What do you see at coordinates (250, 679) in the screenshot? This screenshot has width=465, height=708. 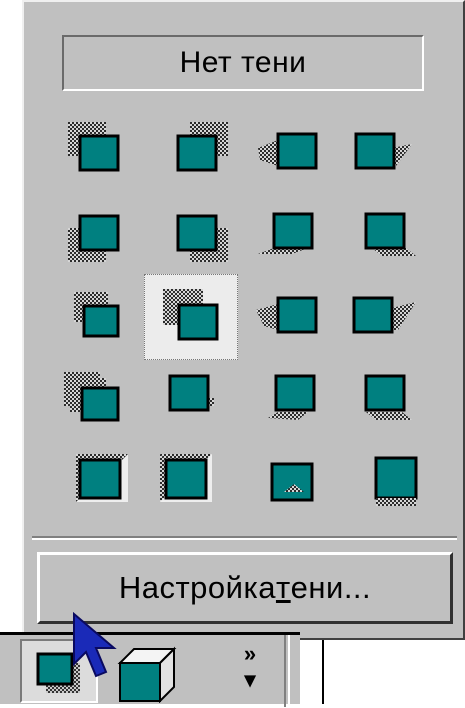 I see `dropdown-arrow-icon: ▾` at bounding box center [250, 679].